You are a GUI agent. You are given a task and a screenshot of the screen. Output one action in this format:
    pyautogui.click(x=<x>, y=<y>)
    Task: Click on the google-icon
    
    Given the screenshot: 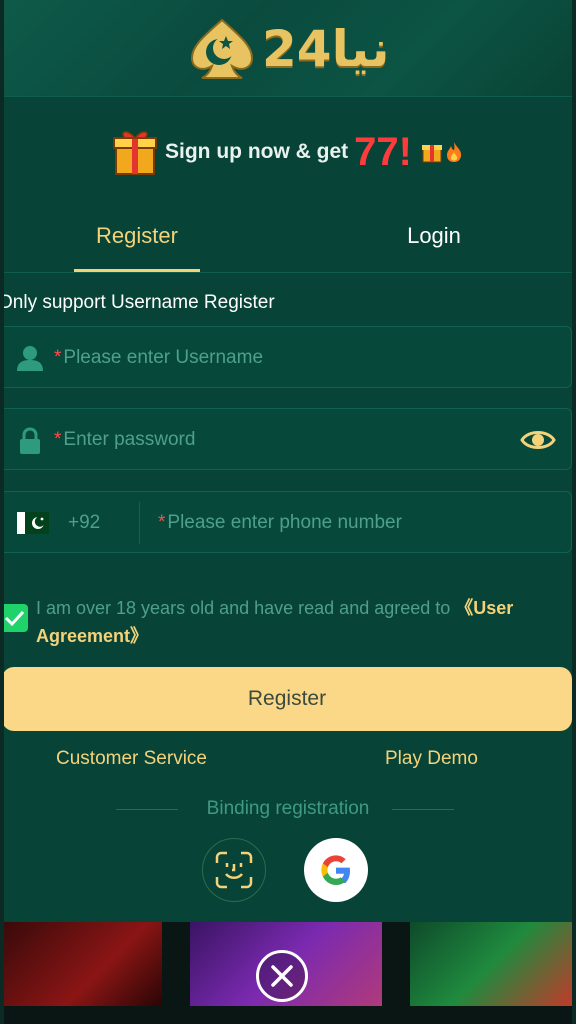 What is the action you would take?
    pyautogui.click(x=335, y=870)
    